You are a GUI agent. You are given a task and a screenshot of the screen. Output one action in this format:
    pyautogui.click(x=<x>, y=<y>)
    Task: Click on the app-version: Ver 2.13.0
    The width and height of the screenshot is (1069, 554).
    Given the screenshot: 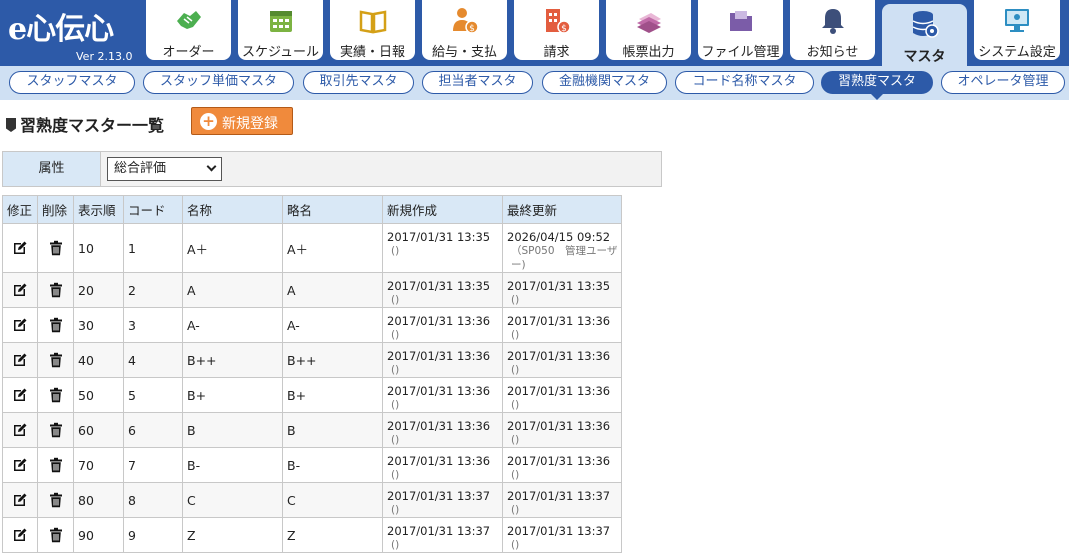 What is the action you would take?
    pyautogui.click(x=104, y=56)
    